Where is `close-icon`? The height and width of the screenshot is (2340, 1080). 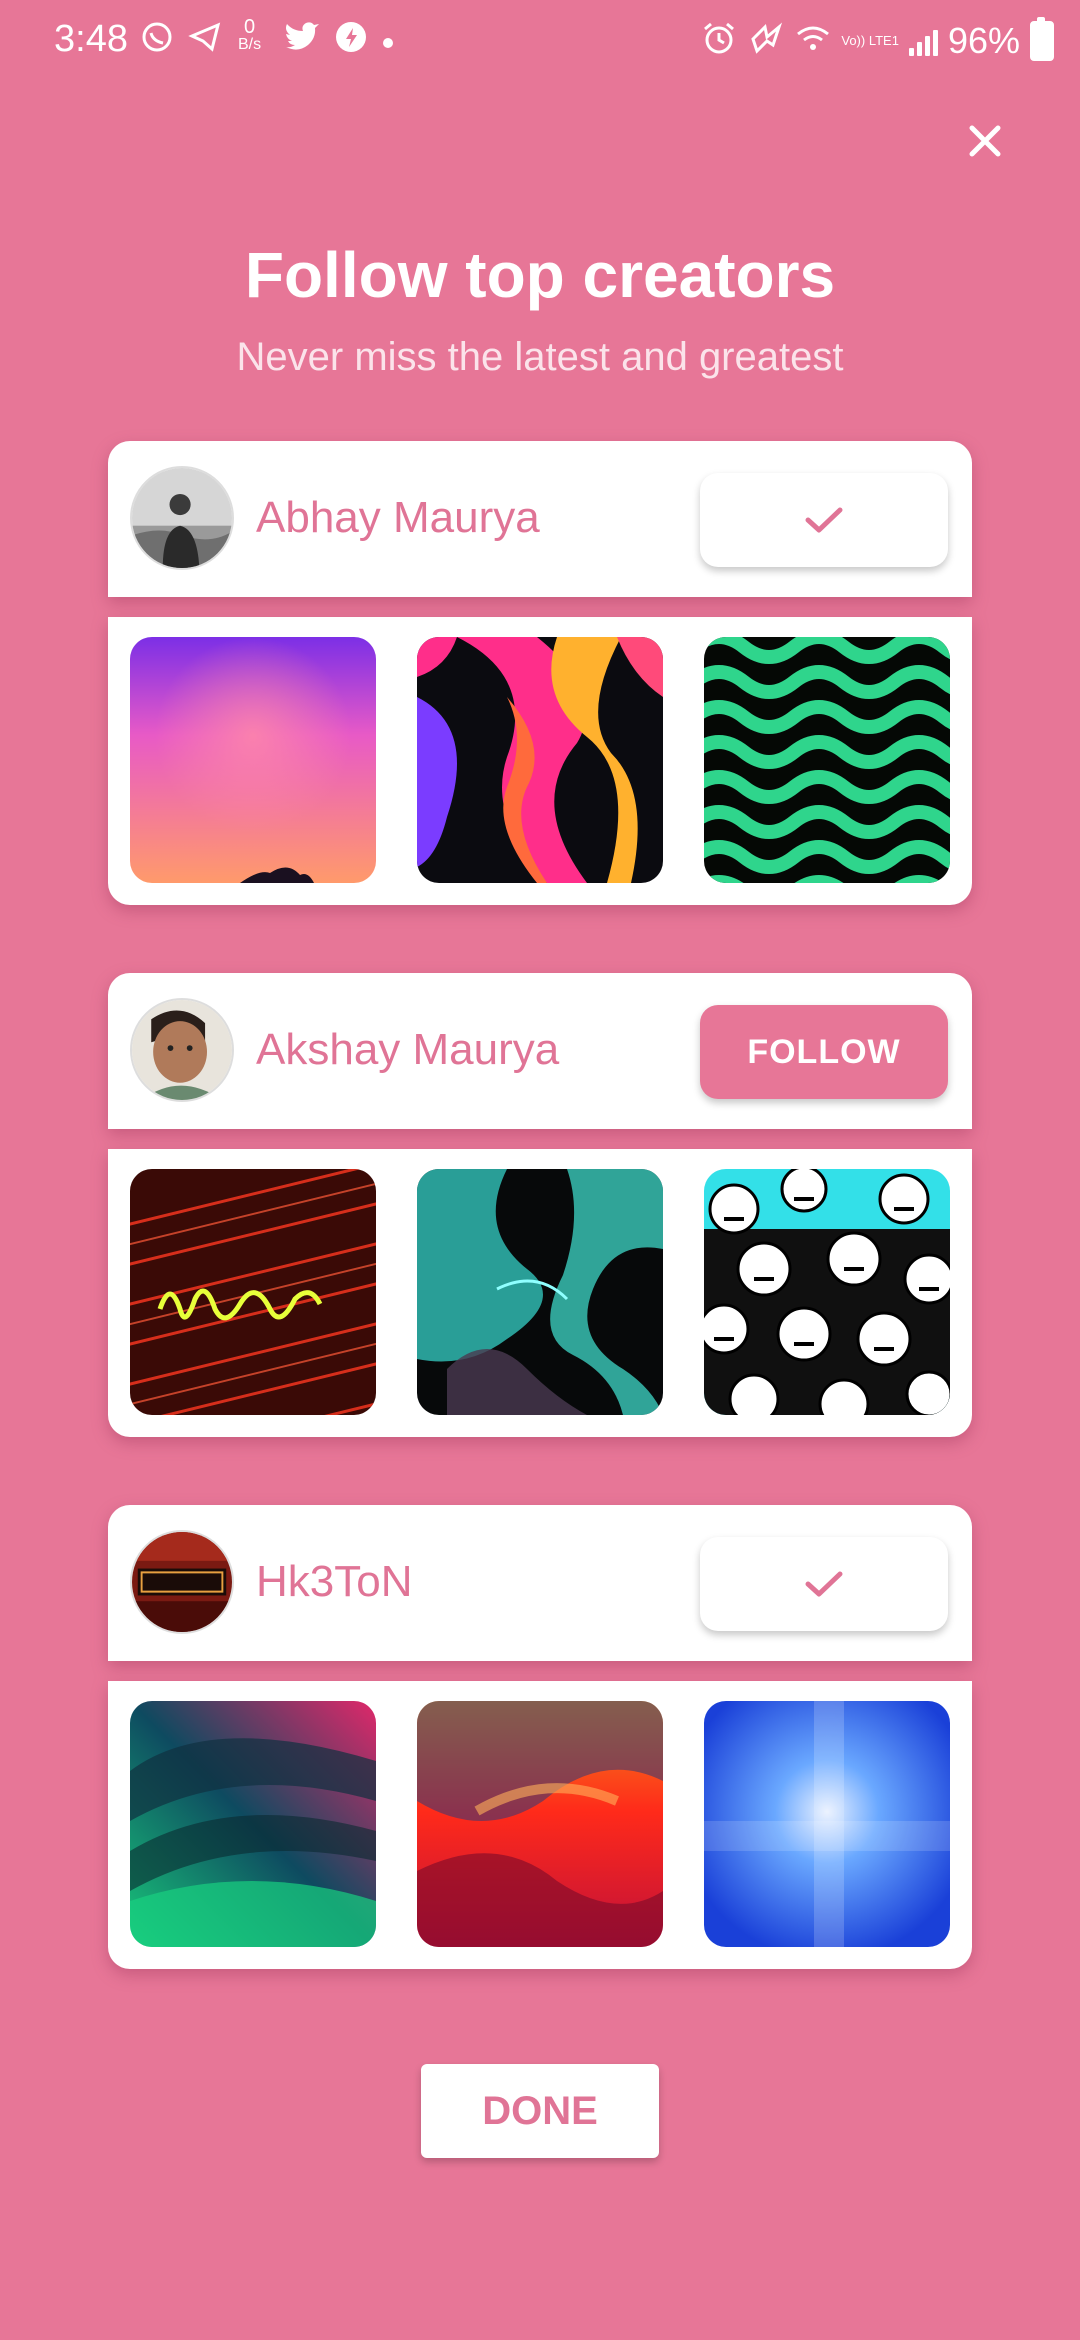
close-icon is located at coordinates (985, 141).